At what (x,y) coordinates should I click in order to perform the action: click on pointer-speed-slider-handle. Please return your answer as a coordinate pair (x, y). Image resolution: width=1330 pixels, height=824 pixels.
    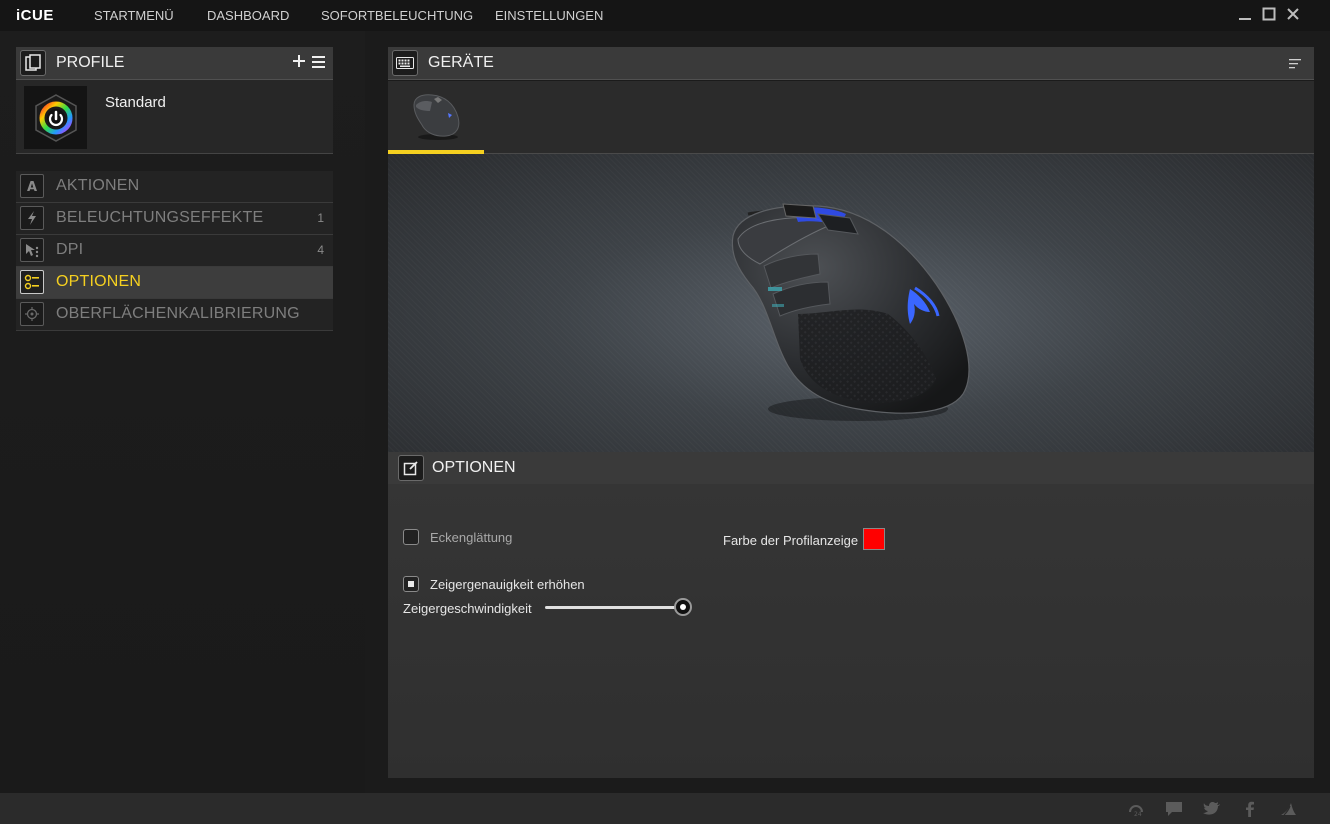
    Looking at the image, I should click on (683, 607).